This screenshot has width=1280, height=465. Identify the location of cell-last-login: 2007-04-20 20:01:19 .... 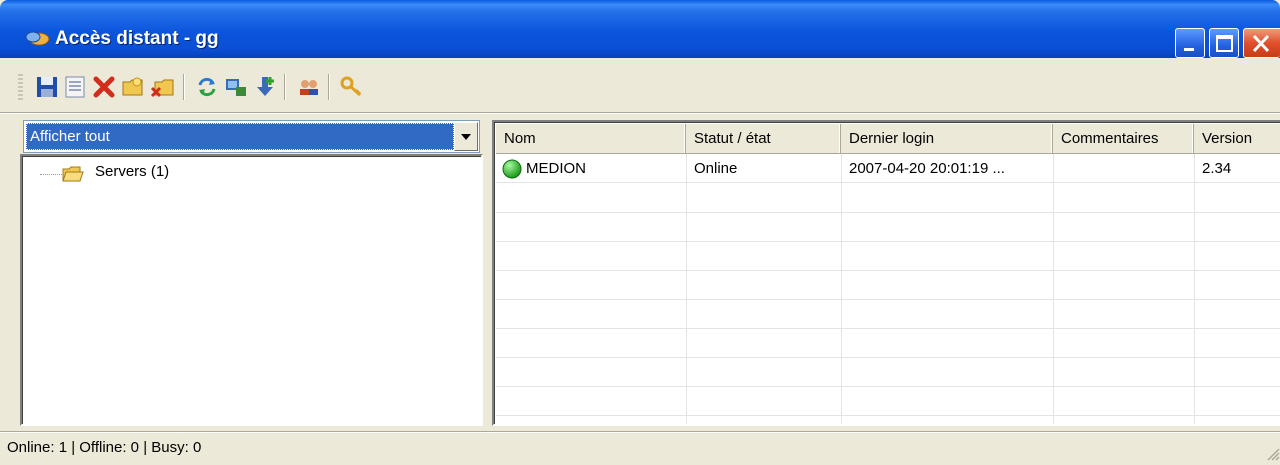
(927, 168).